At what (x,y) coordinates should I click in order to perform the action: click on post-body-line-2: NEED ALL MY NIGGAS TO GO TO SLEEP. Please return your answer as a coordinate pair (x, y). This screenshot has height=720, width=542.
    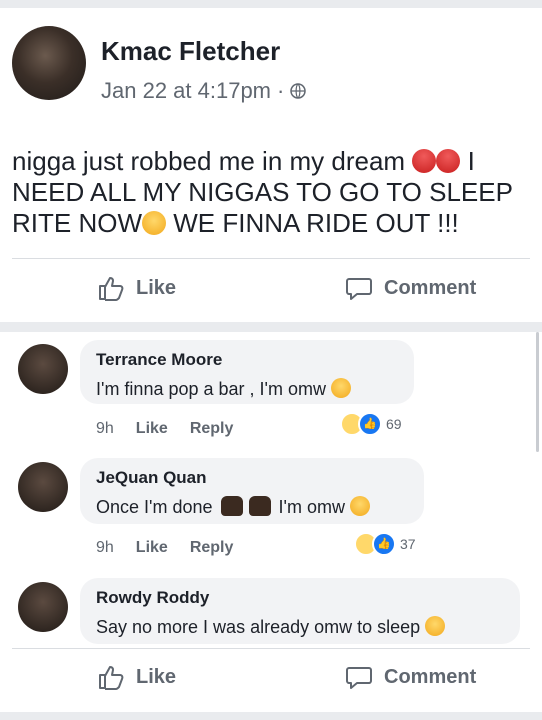
    Looking at the image, I should click on (262, 192).